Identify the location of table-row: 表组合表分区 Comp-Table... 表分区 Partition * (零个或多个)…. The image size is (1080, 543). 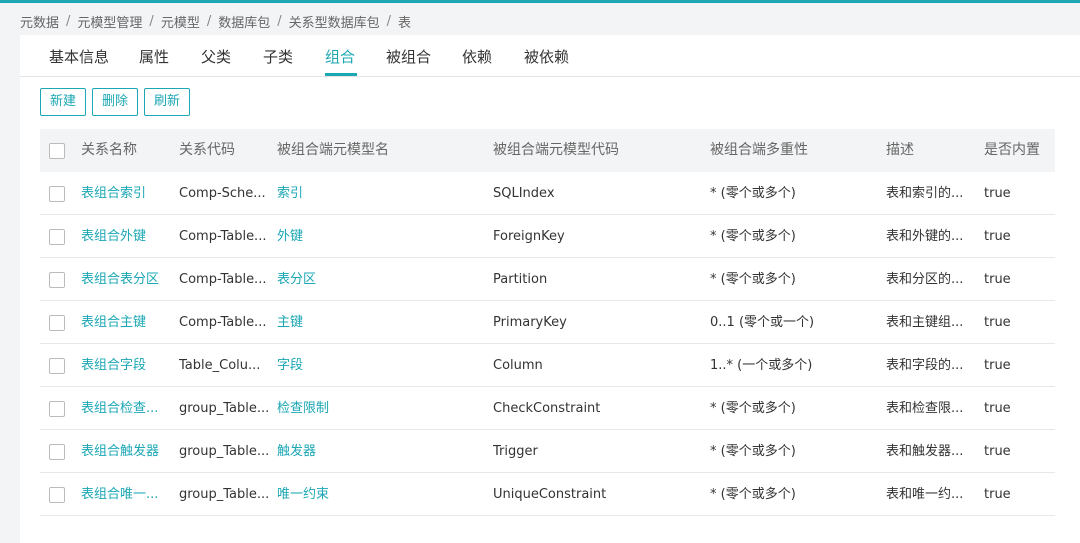
(547, 279).